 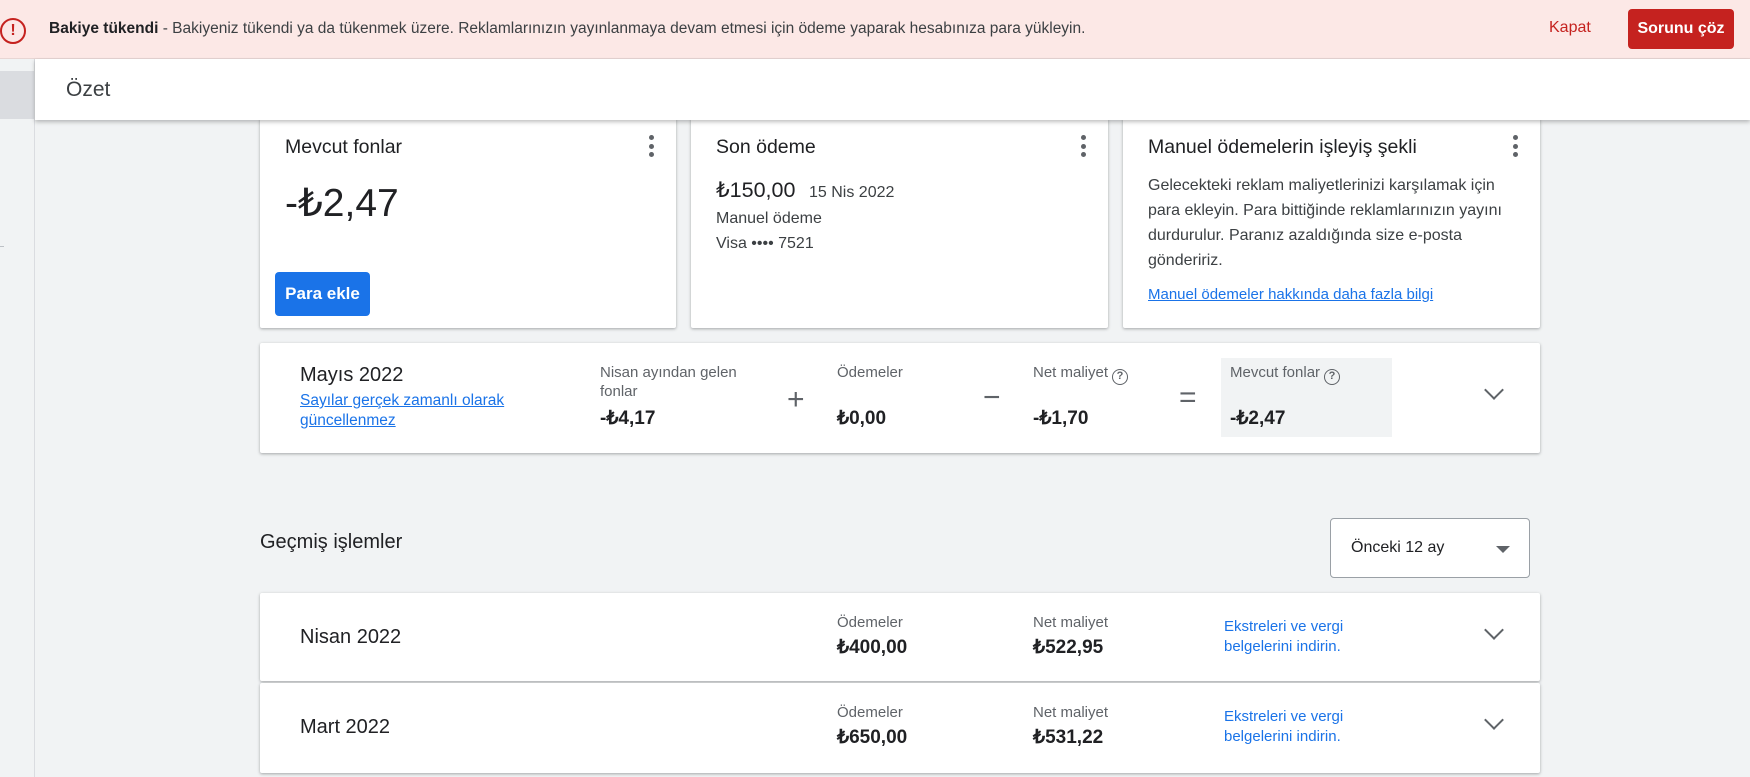 I want to click on alert-title: Bakiye tükendi, so click(x=104, y=28).